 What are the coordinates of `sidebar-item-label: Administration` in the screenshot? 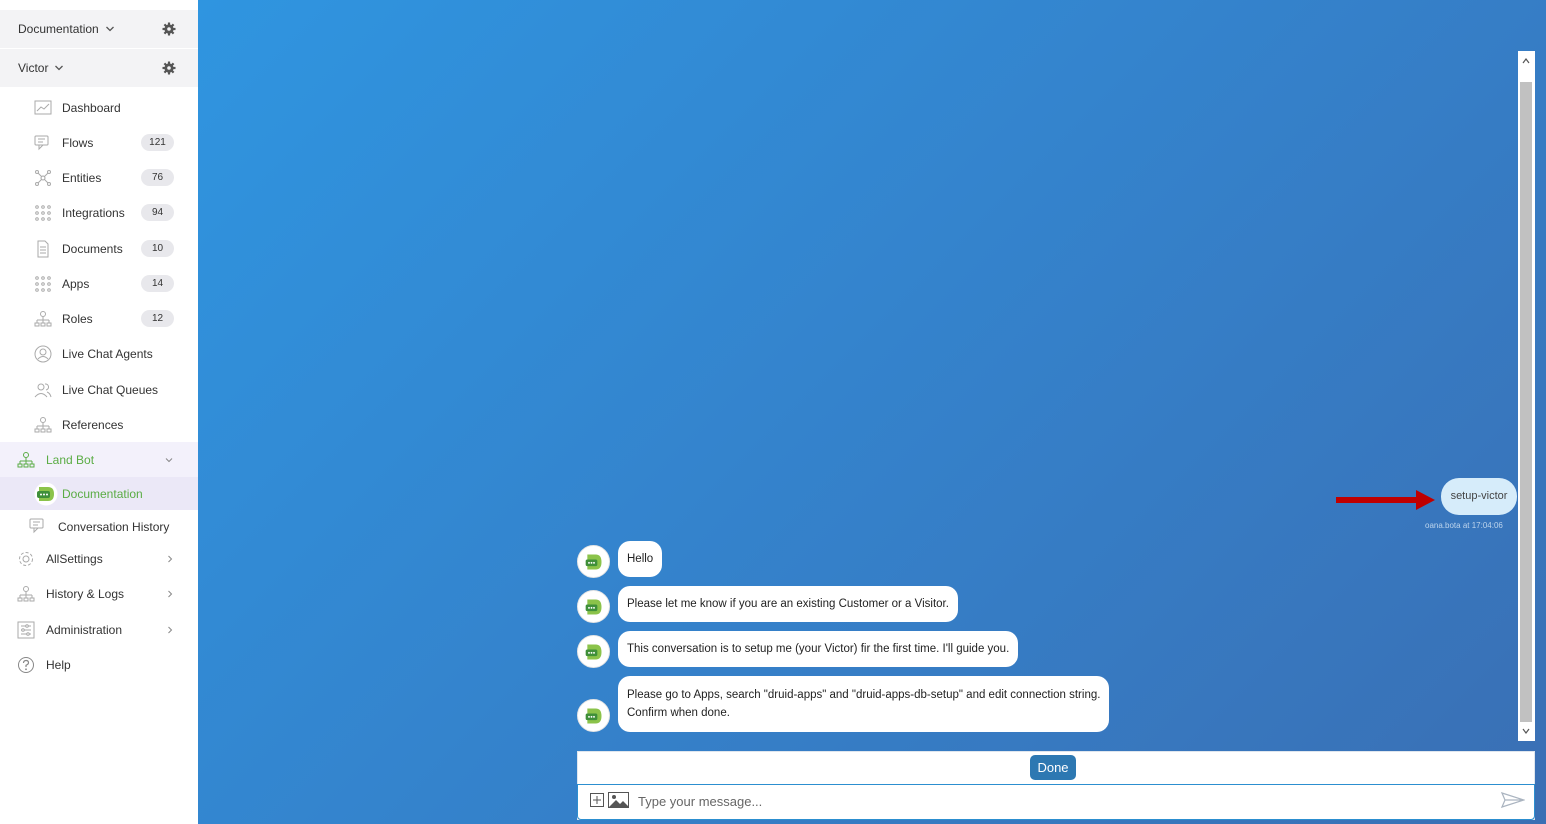 It's located at (84, 629).